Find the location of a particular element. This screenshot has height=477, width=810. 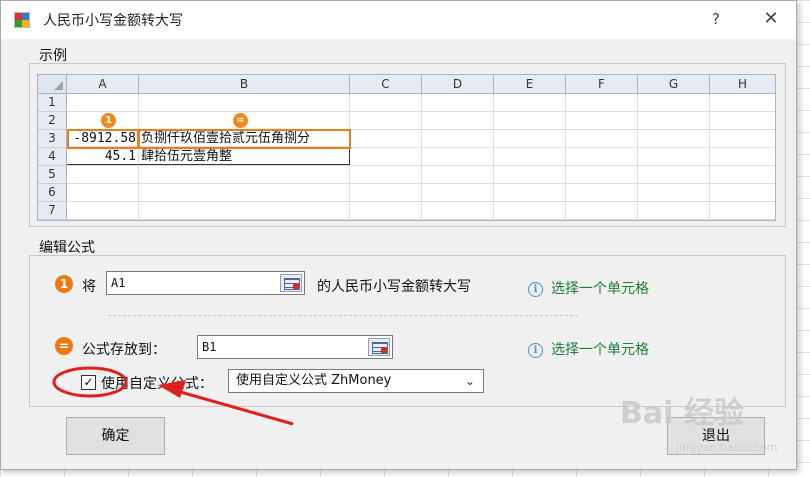

chevron-down-icon: ⌄ is located at coordinates (469, 381).